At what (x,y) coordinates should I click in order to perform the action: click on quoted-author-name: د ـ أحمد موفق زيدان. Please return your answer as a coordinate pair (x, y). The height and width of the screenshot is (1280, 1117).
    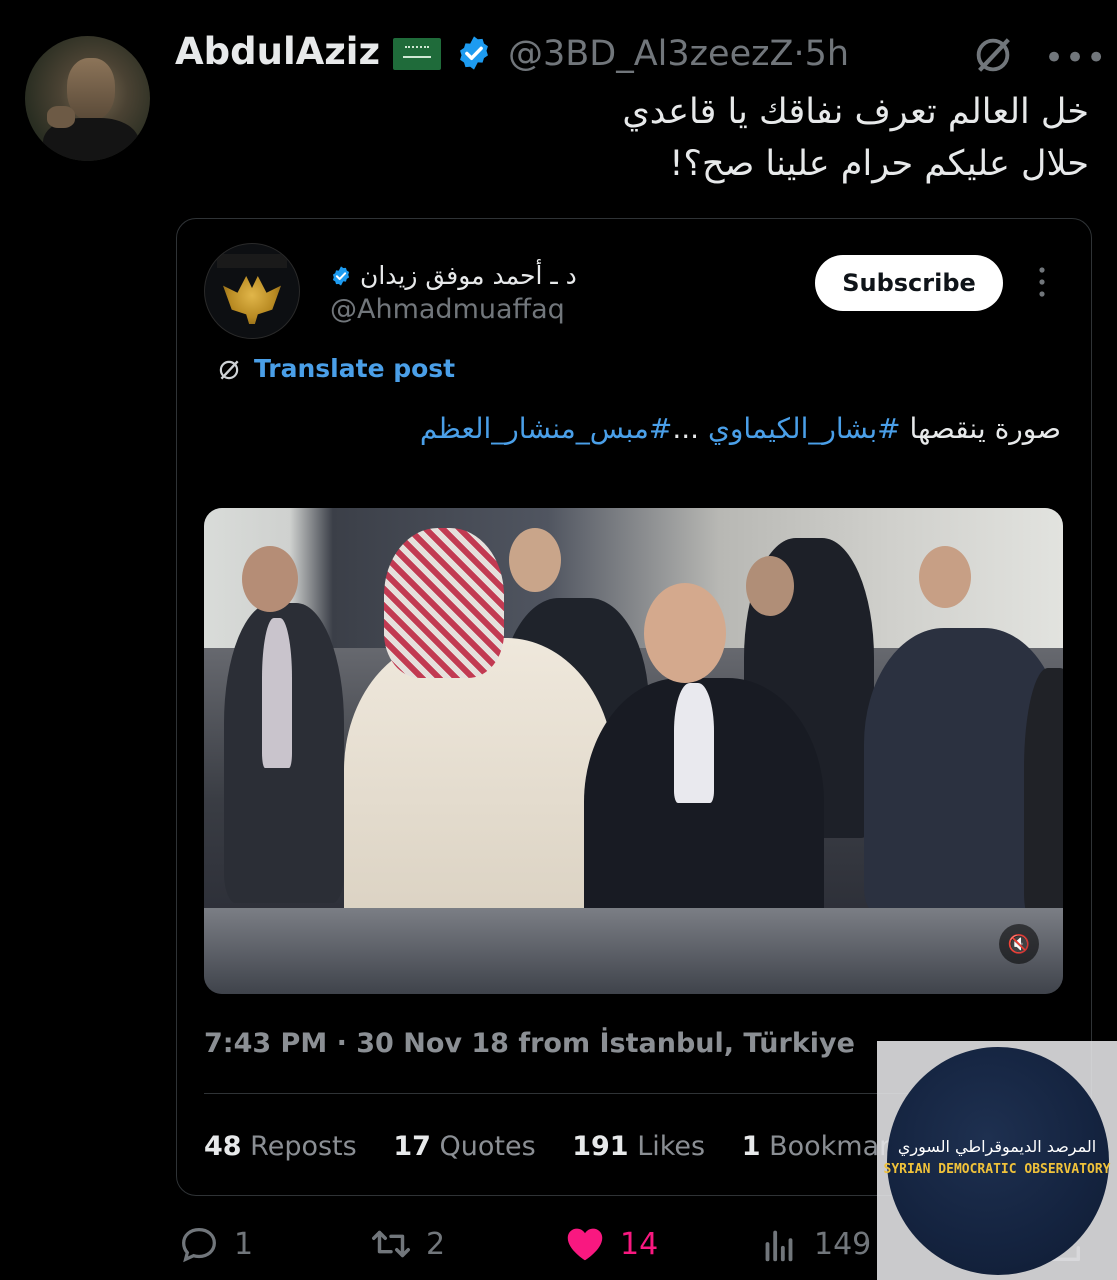
    Looking at the image, I should click on (468, 275).